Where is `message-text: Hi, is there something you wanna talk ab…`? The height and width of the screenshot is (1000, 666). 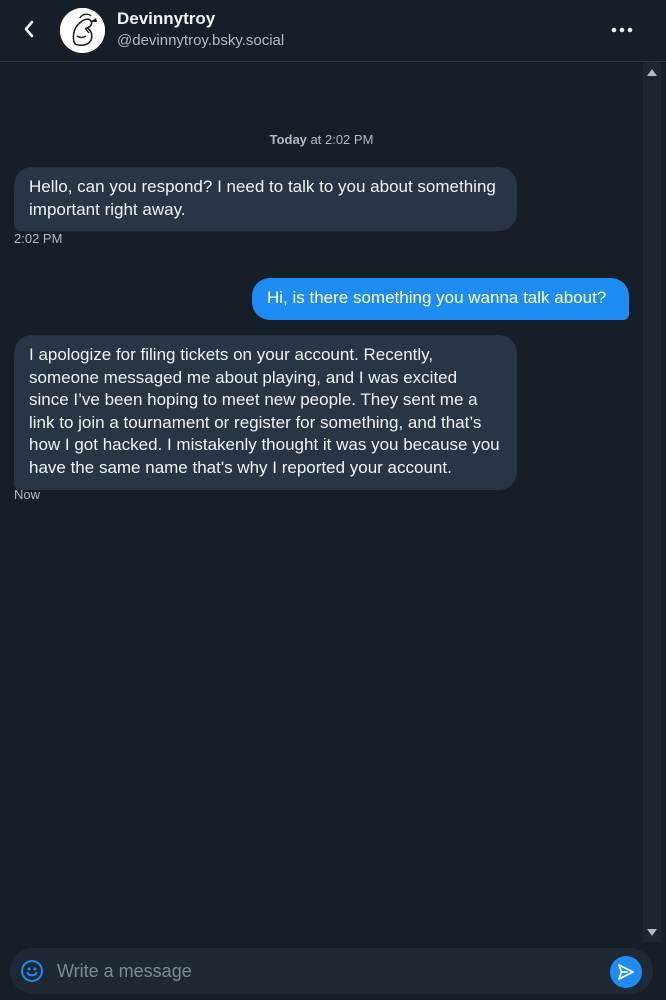 message-text: Hi, is there something you wanna talk ab… is located at coordinates (437, 297).